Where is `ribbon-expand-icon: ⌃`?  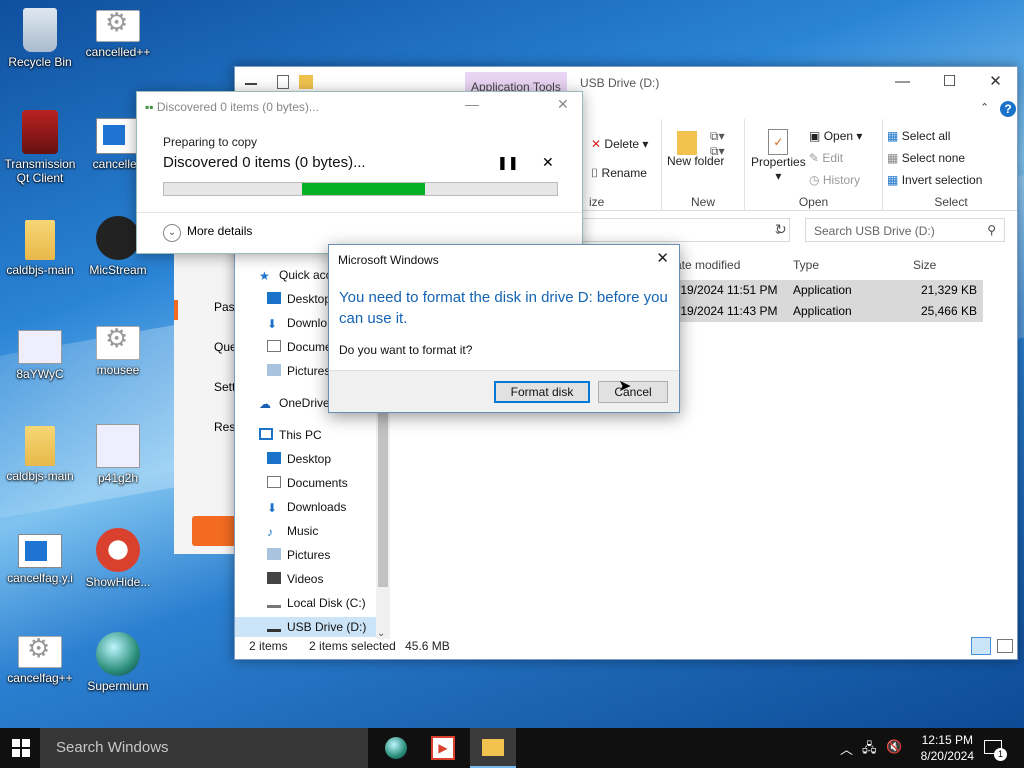
ribbon-expand-icon: ⌃ is located at coordinates (984, 107).